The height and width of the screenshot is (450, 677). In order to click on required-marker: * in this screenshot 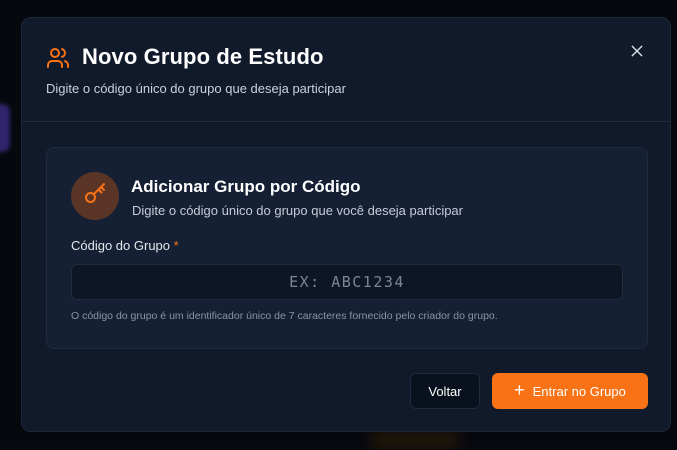, I will do `click(176, 245)`.